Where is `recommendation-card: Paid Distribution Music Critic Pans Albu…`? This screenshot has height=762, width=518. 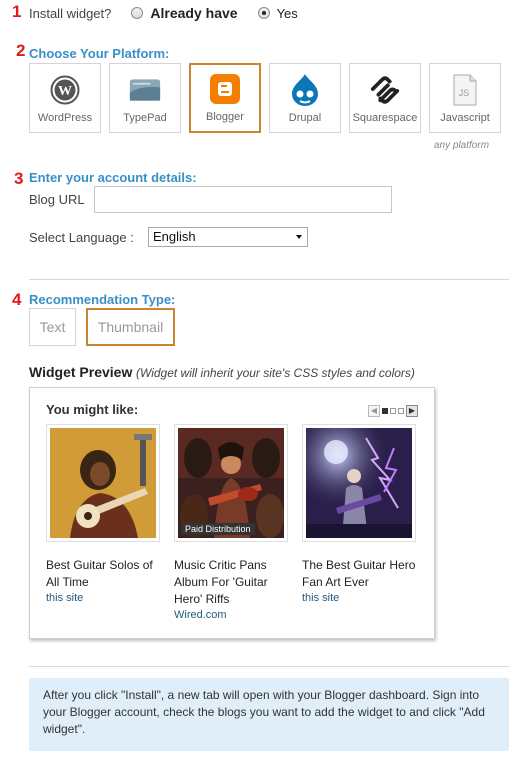
recommendation-card: Paid Distribution Music Critic Pans Albu… is located at coordinates (231, 522).